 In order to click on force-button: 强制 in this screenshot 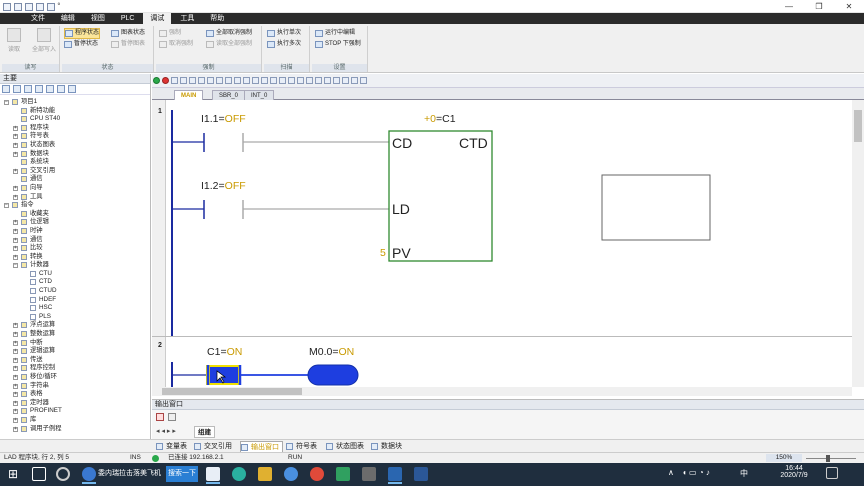, I will do `click(170, 33)`.